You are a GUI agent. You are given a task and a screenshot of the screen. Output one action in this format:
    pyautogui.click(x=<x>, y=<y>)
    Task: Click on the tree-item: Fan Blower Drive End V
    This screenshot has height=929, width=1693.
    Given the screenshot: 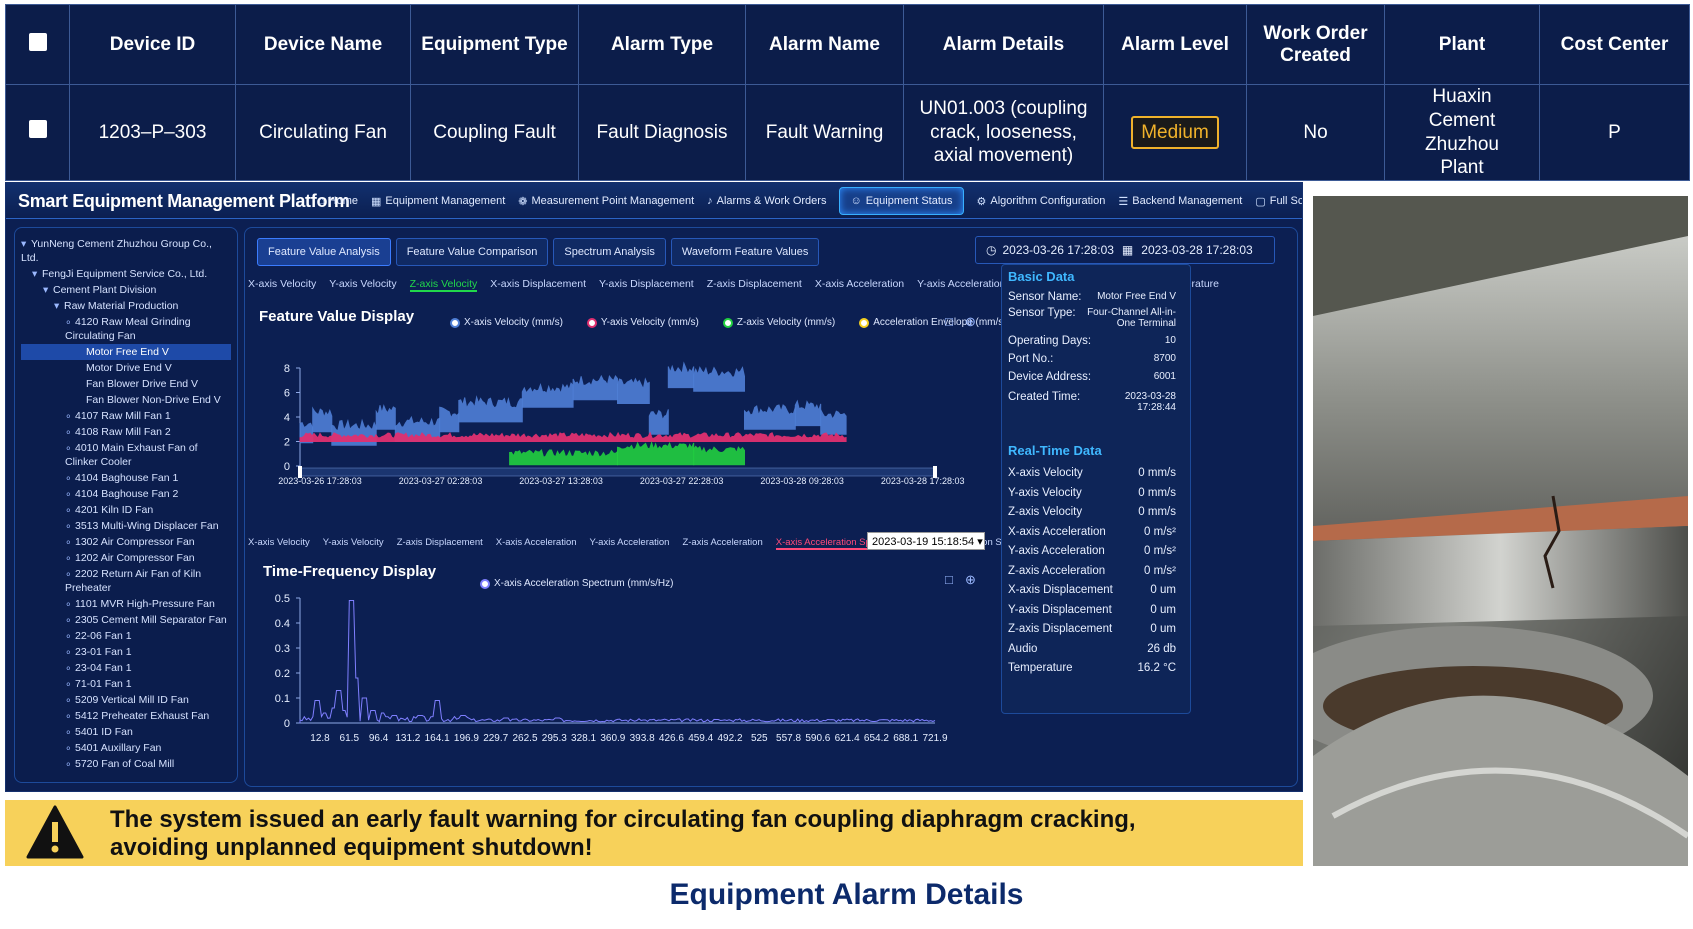 What is the action you would take?
    pyautogui.click(x=126, y=384)
    